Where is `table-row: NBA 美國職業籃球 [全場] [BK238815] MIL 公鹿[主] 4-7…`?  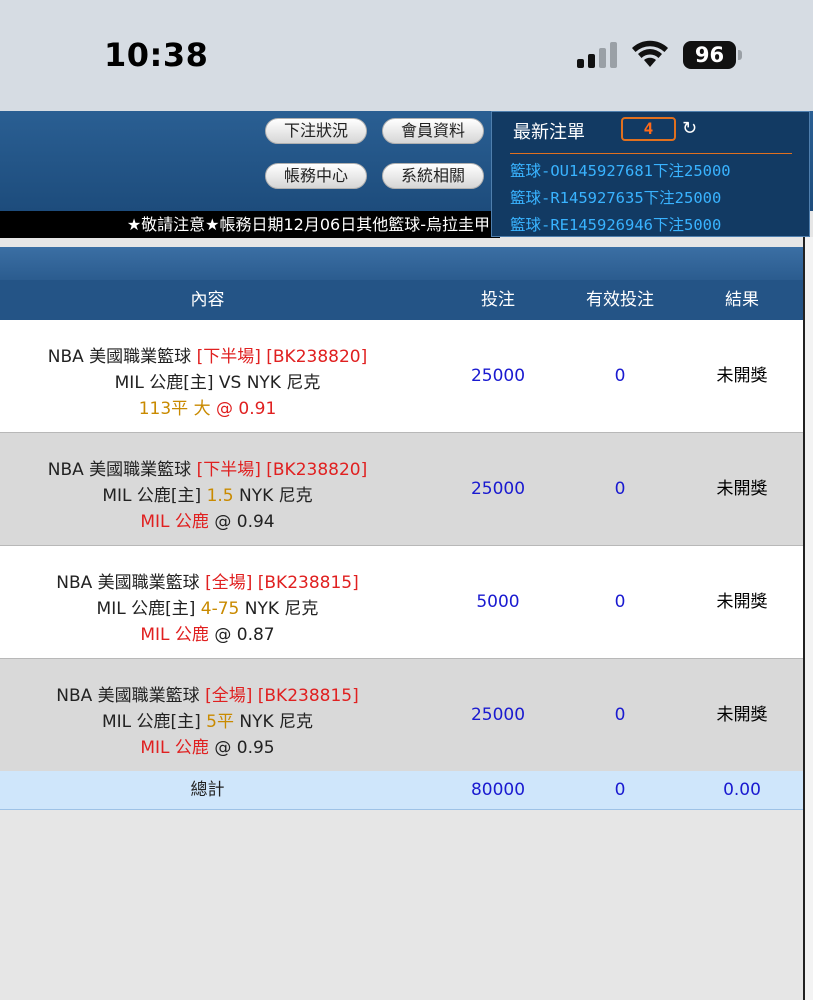 table-row: NBA 美國職業籃球 [全場] [BK238815] MIL 公鹿[主] 4-7… is located at coordinates (401, 602).